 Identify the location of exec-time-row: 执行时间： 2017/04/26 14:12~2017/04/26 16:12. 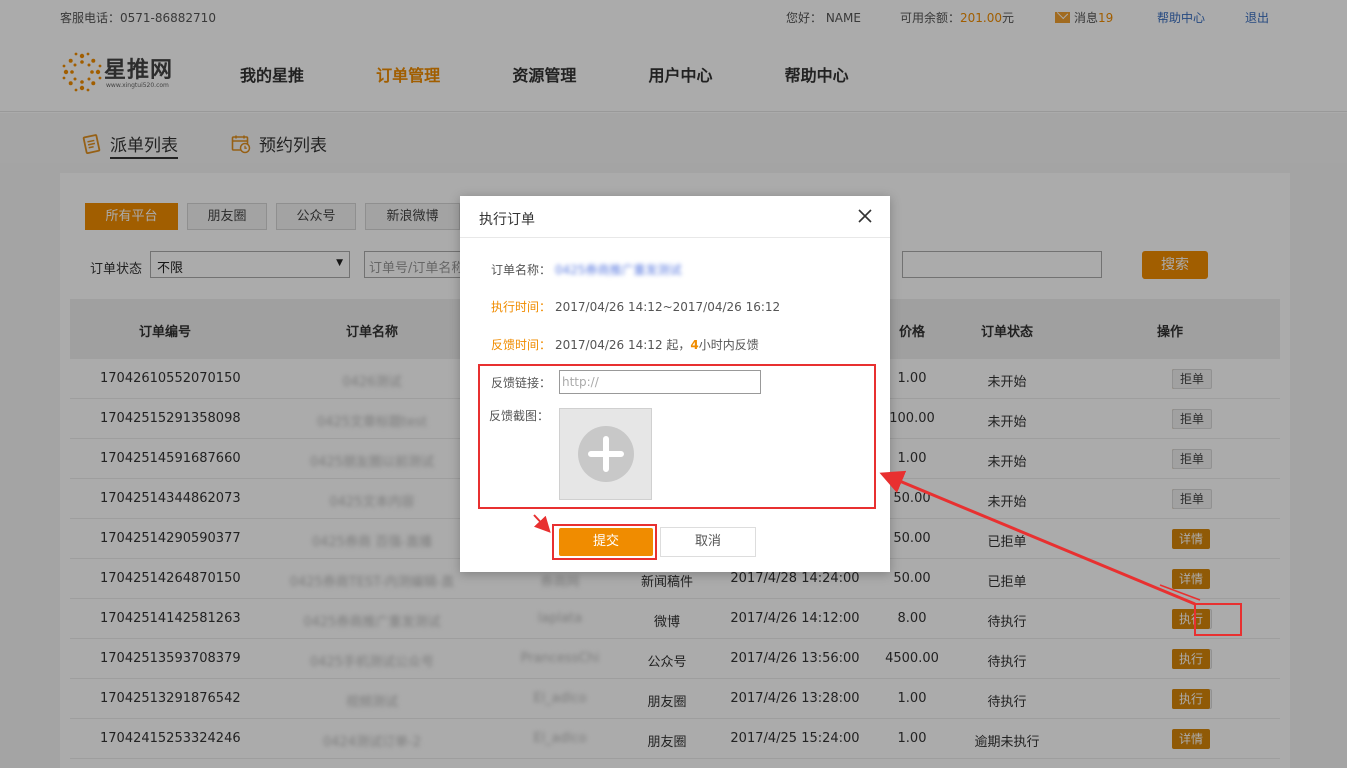
(636, 307).